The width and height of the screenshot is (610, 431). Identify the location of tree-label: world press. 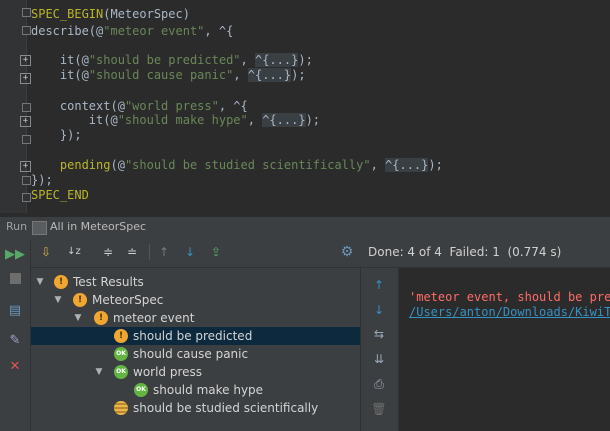
(168, 372).